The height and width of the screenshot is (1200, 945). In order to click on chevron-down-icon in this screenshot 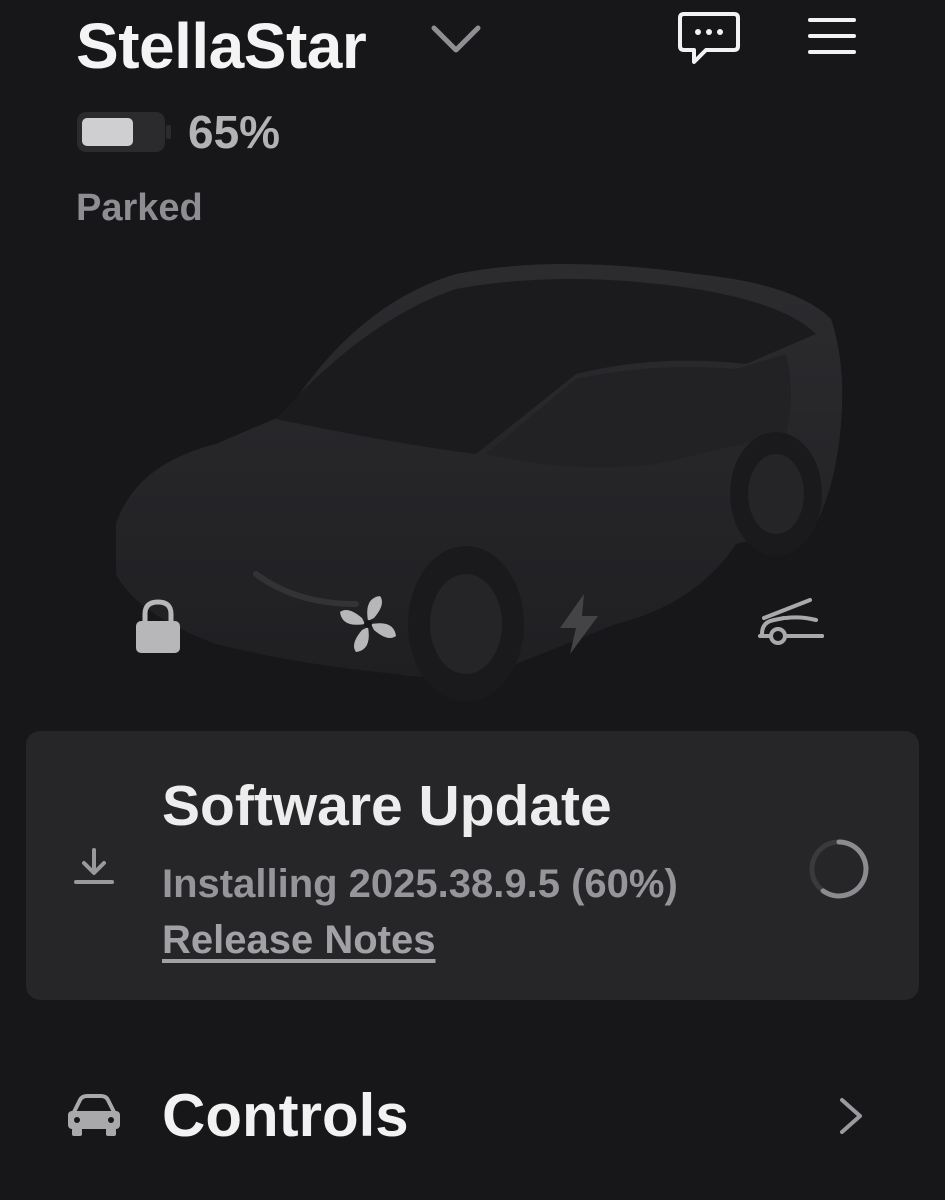, I will do `click(456, 40)`.